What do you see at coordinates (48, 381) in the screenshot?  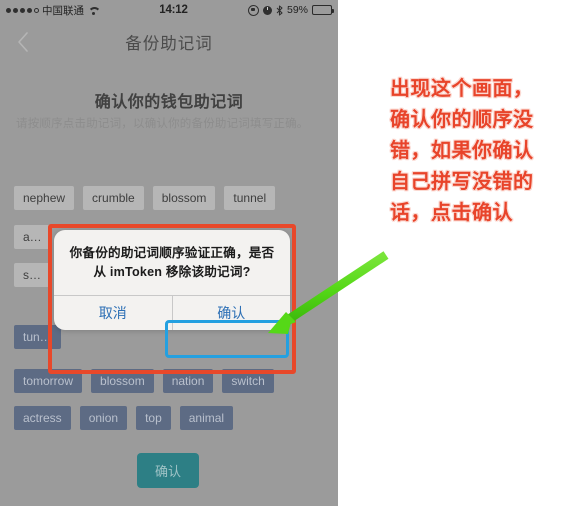 I see `mnemonic-chip-selected: tomorrow` at bounding box center [48, 381].